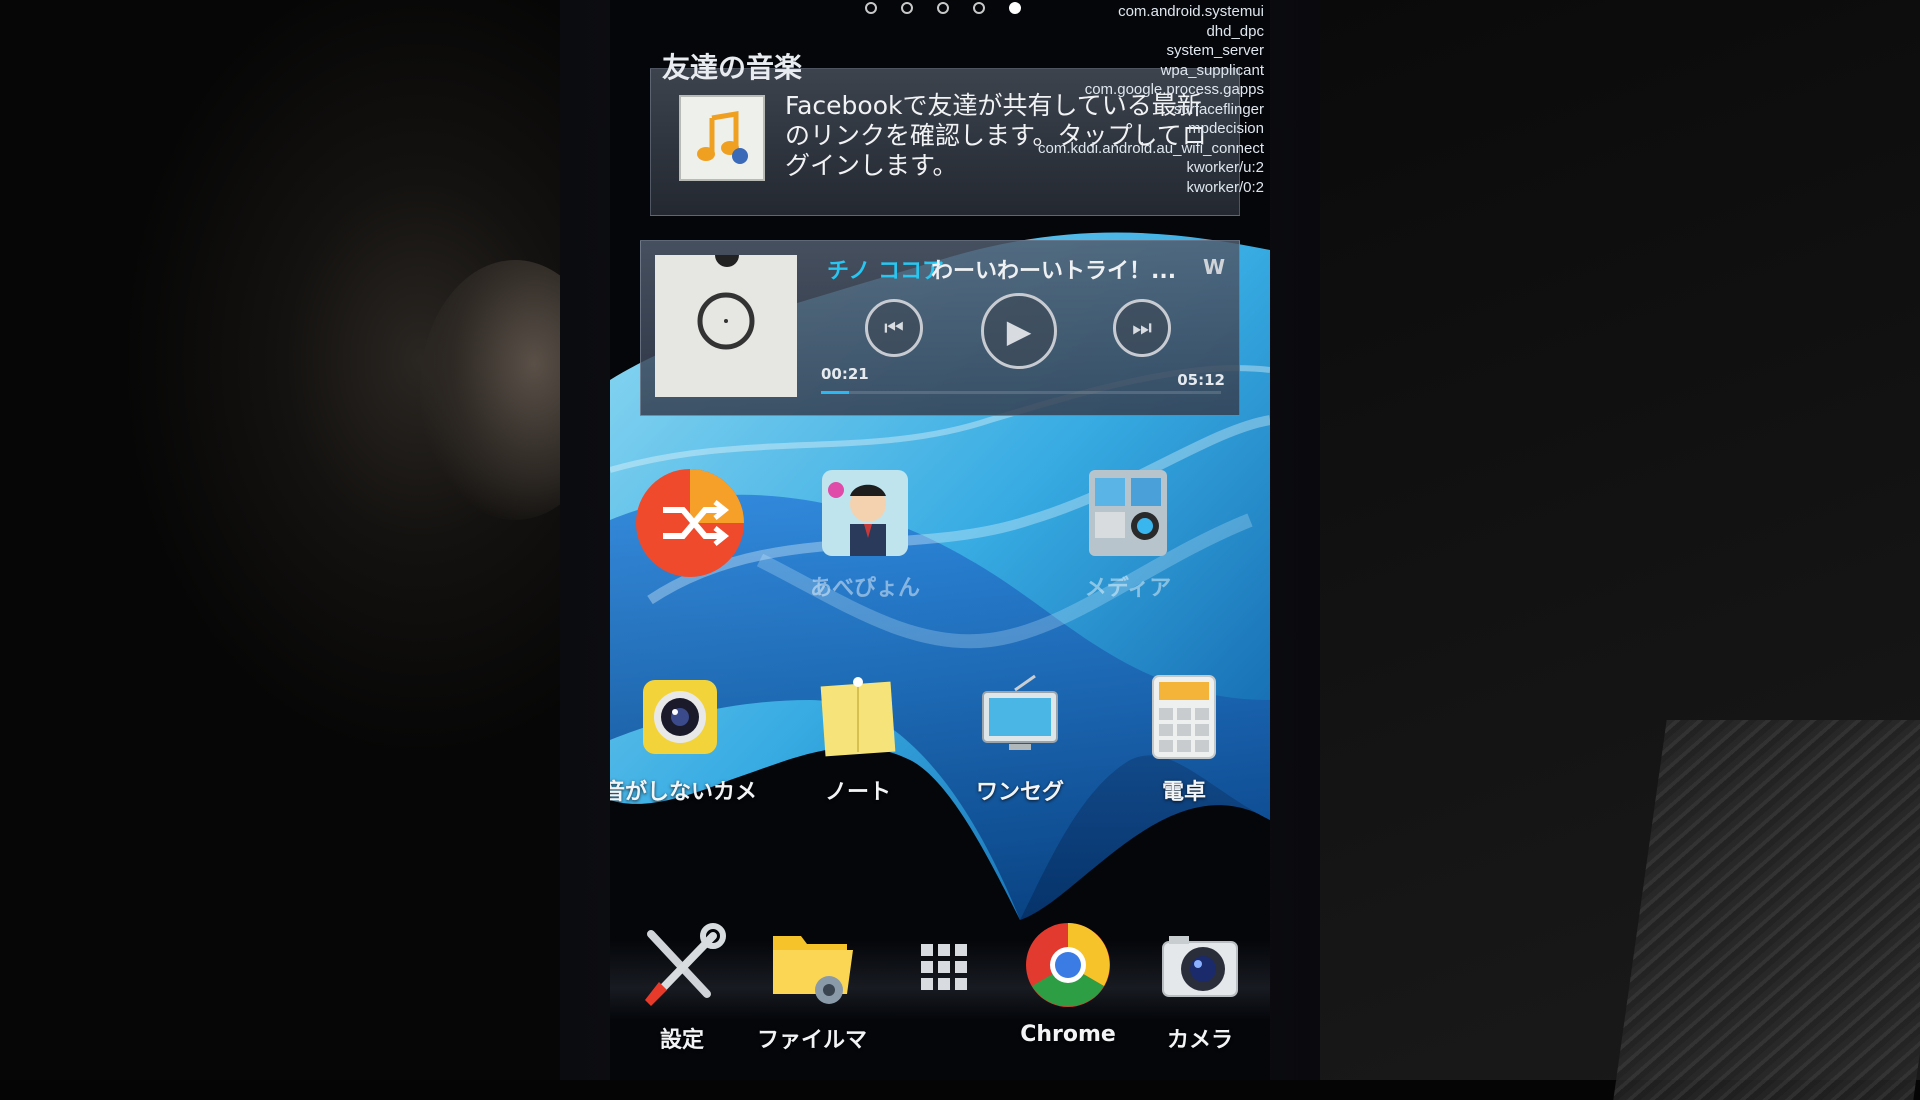 Image resolution: width=1920 pixels, height=1100 pixels. Describe the element at coordinates (858, 717) in the screenshot. I see `sticky-note-icon` at that location.